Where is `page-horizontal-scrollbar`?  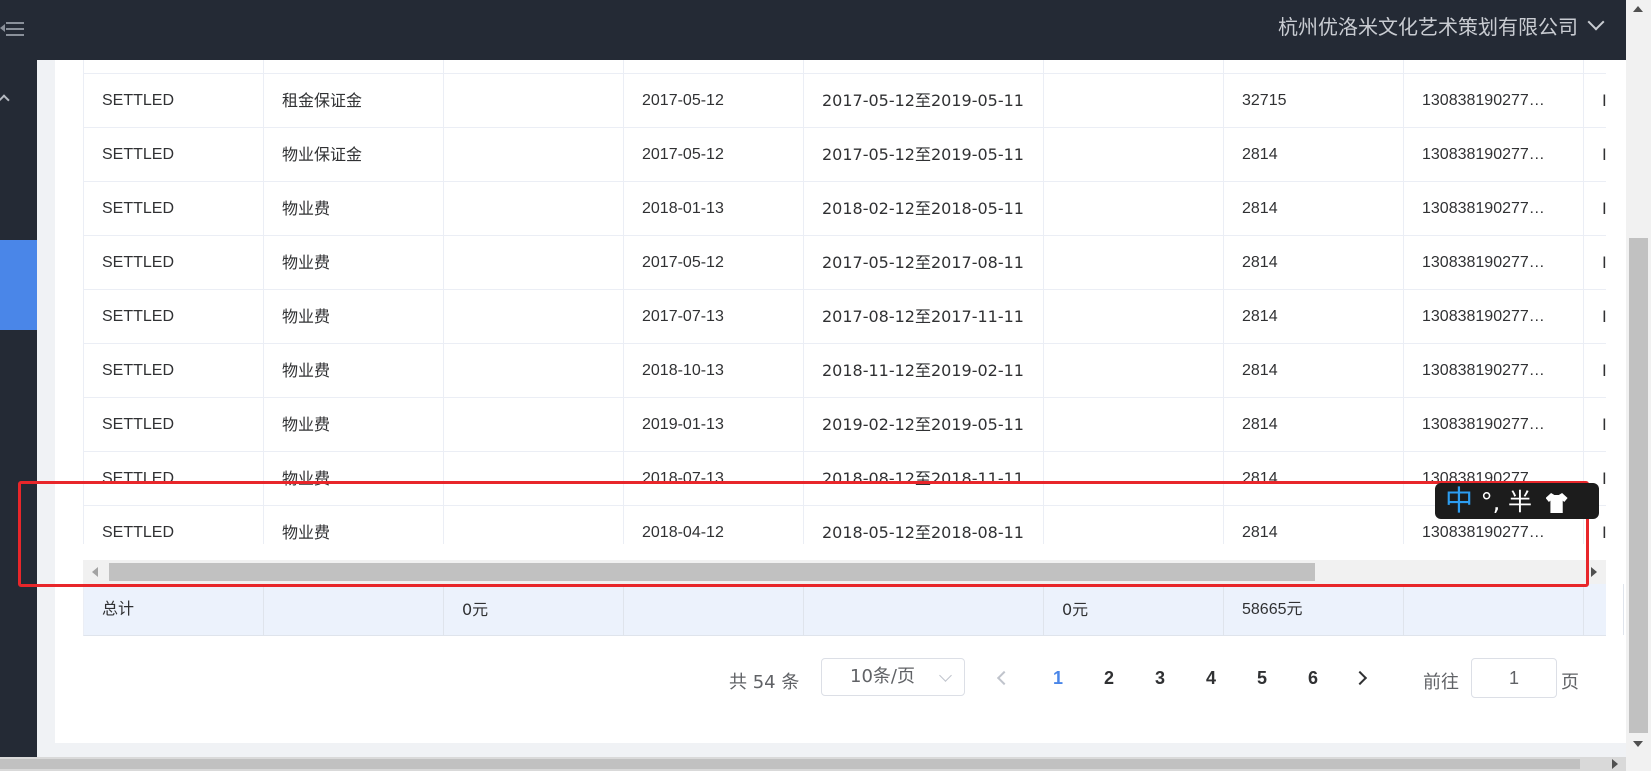
page-horizontal-scrollbar is located at coordinates (813, 764).